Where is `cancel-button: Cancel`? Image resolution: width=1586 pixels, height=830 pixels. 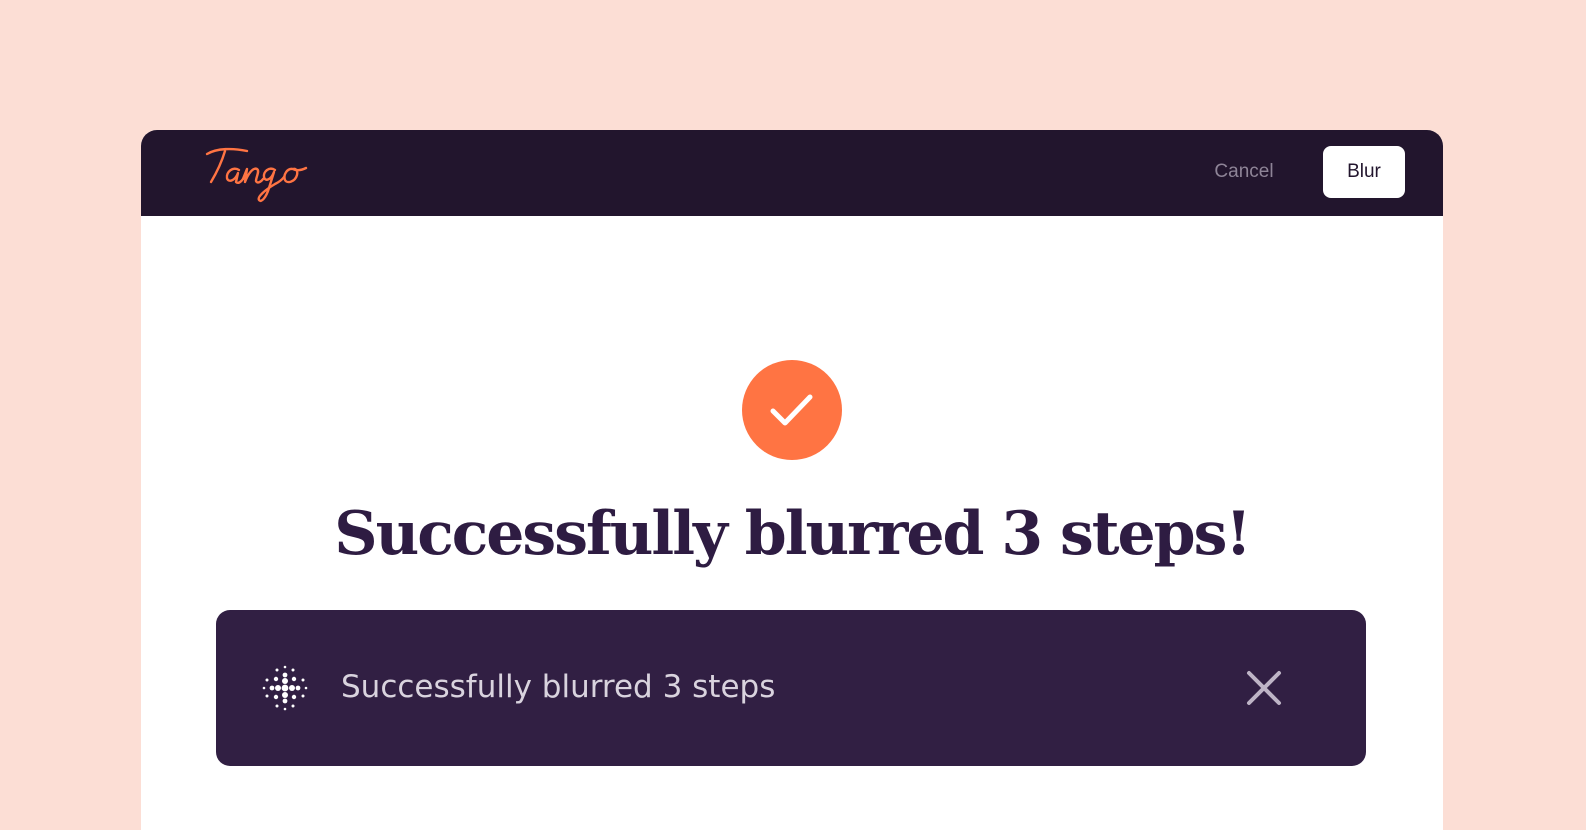 cancel-button: Cancel is located at coordinates (1244, 172).